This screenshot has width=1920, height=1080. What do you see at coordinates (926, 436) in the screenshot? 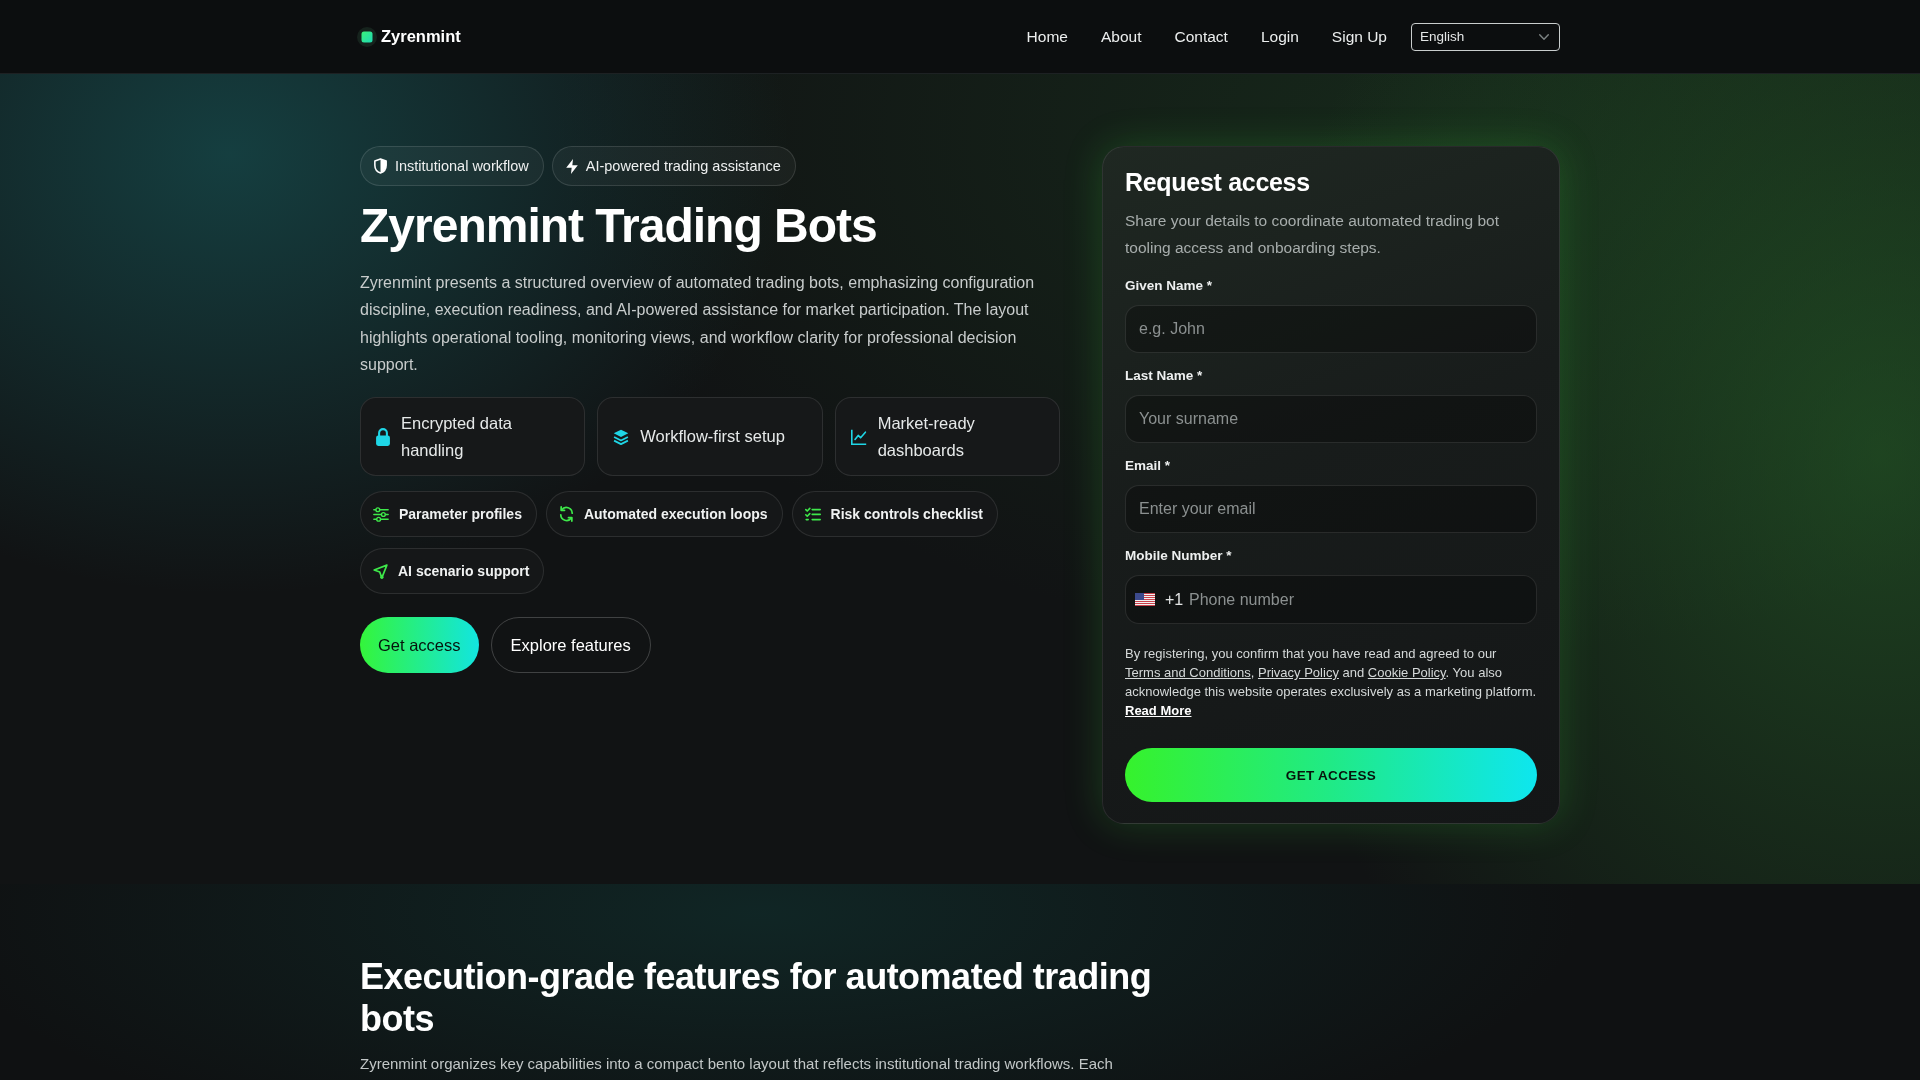
I see `feature-label: Market-ready dashboards` at bounding box center [926, 436].